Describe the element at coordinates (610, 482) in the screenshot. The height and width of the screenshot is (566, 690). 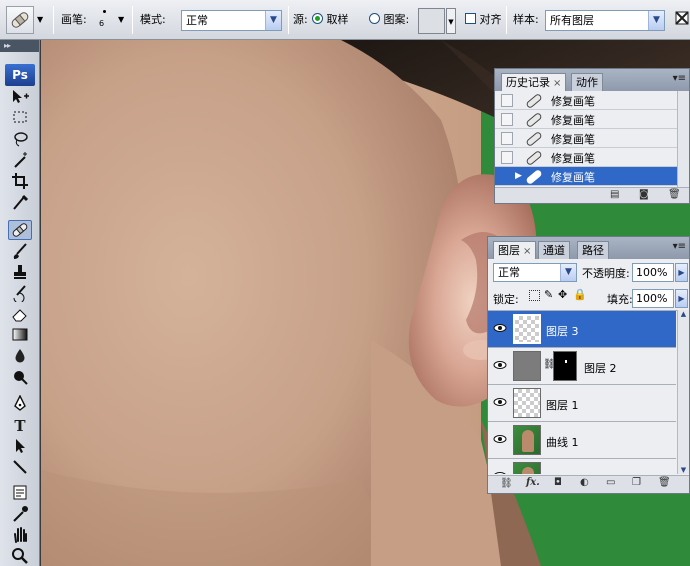
I see `new-group-icon: ▭` at that location.